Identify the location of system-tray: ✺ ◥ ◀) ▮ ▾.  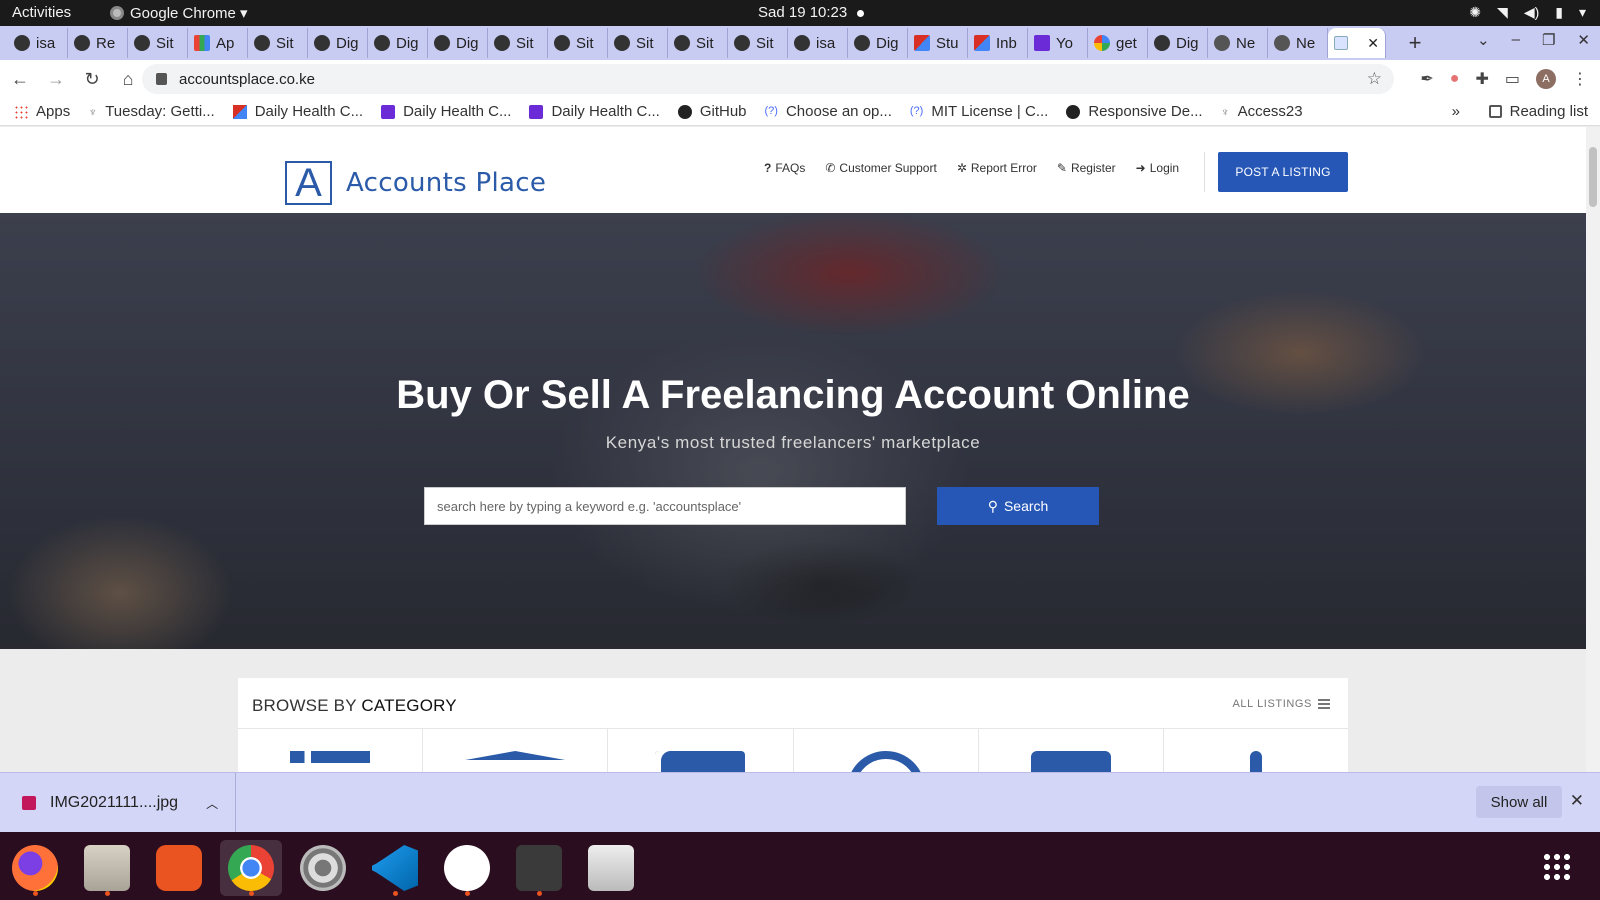
(1527, 12).